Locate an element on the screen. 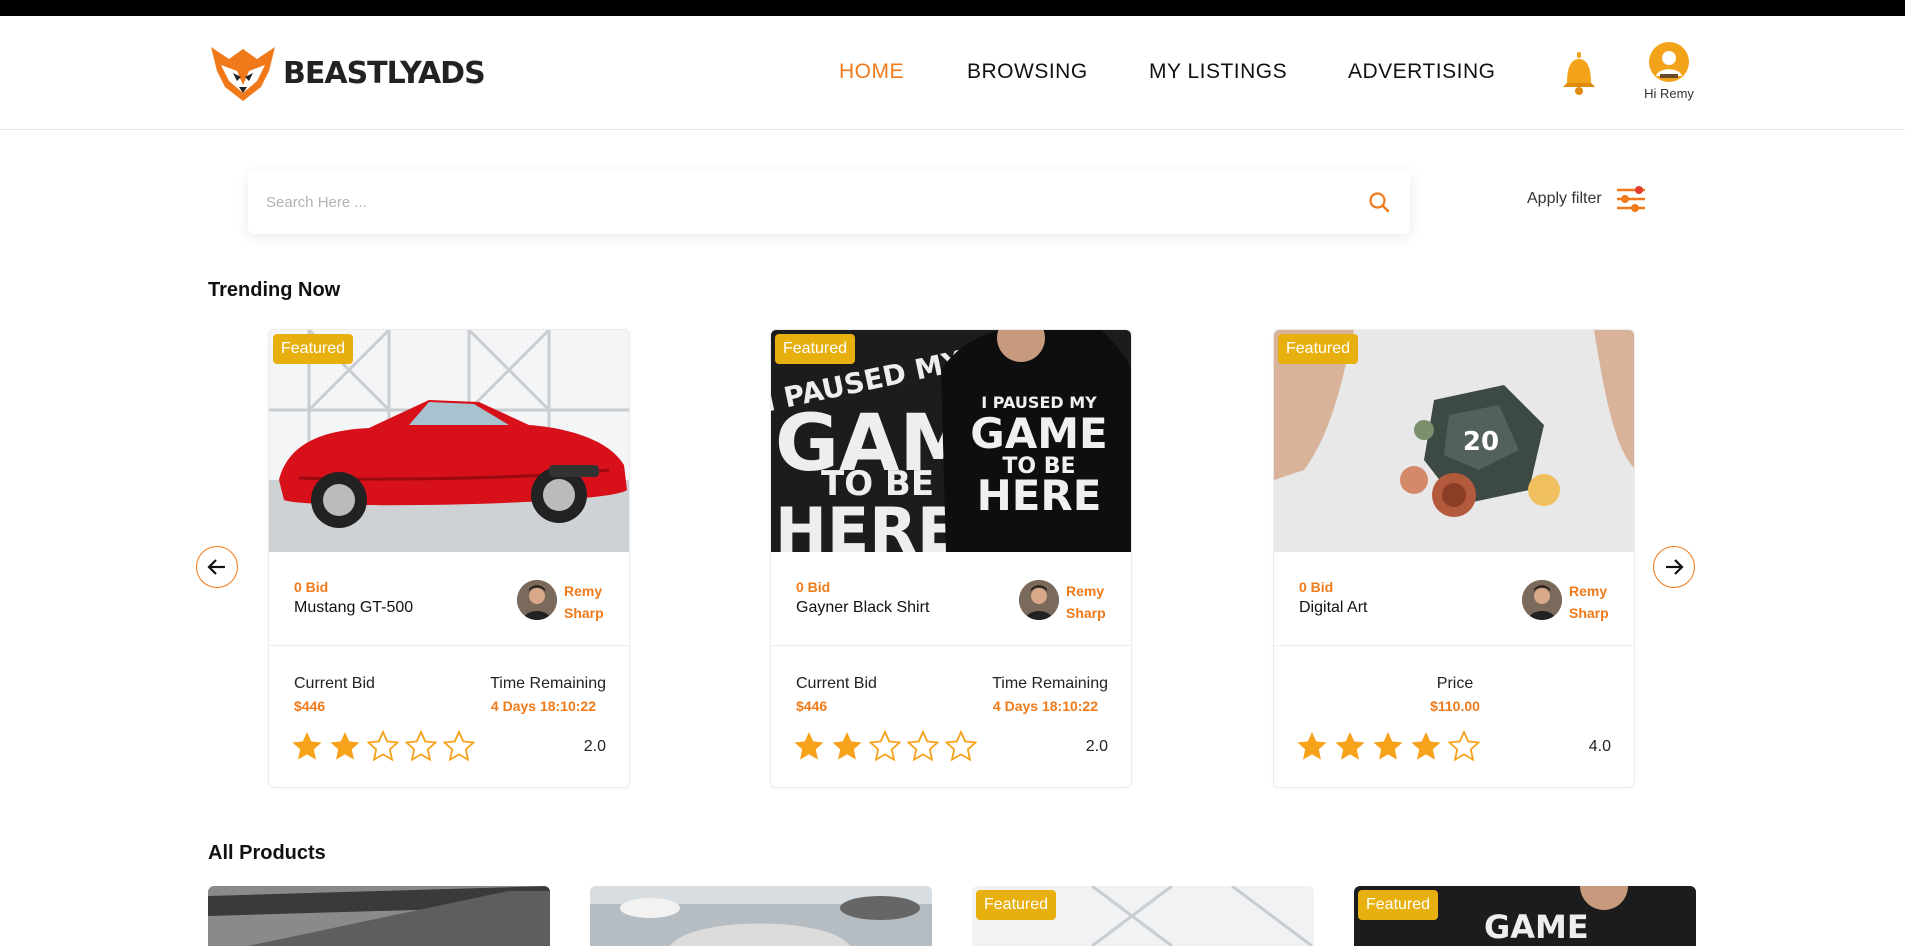  apply-filter-button: Apply filter is located at coordinates (1586, 199).